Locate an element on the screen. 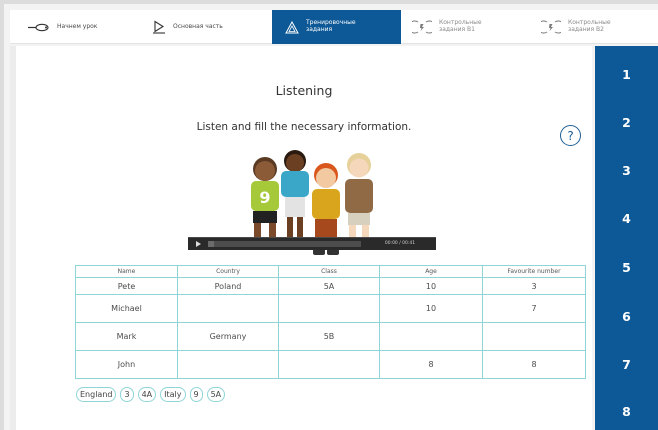 This screenshot has height=430, width=658. table-row: Mark Germany 5B is located at coordinates (330, 336).